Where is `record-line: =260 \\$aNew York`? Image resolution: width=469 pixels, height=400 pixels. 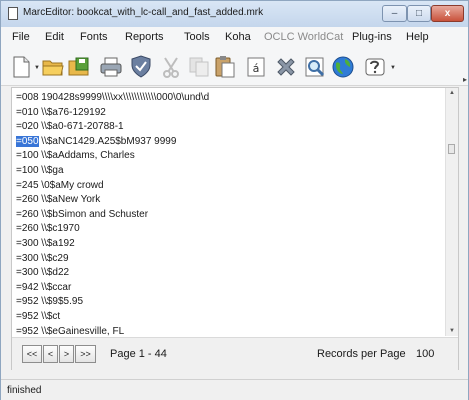
record-line: =260 \\$aNew York is located at coordinates (112, 200).